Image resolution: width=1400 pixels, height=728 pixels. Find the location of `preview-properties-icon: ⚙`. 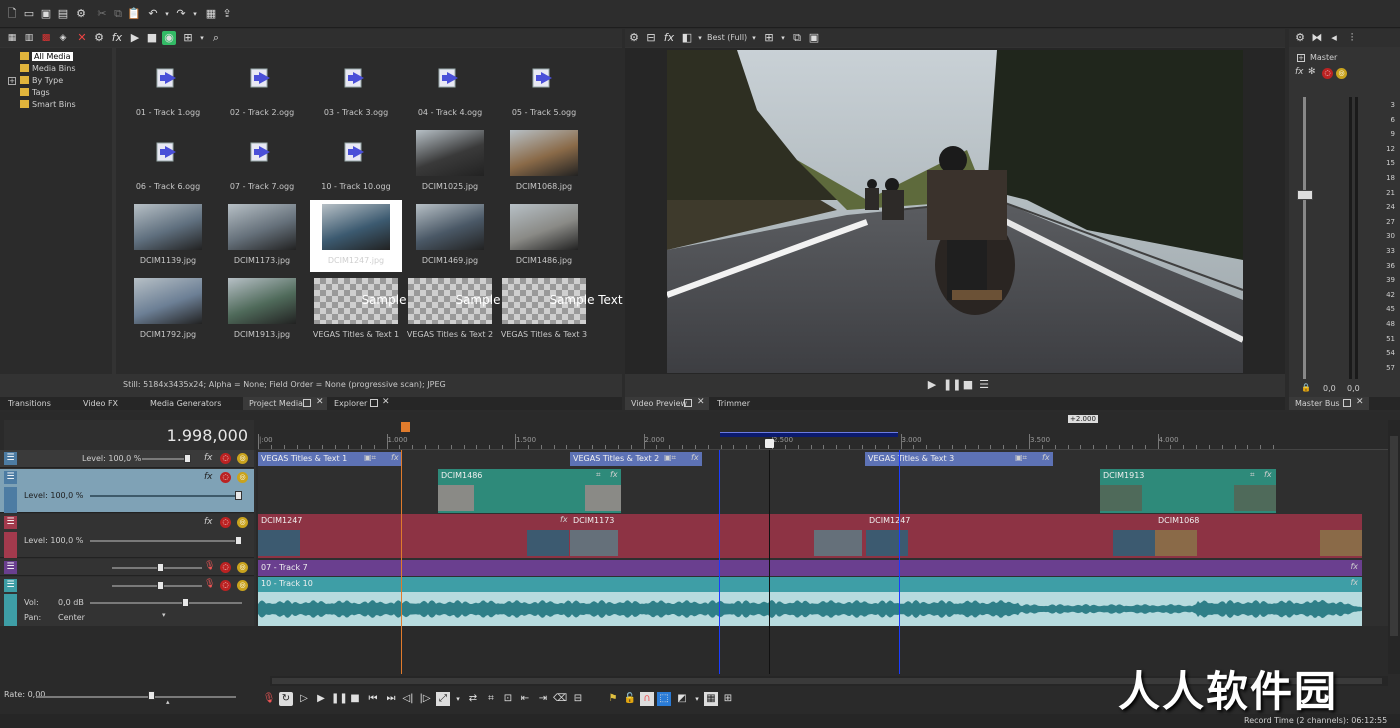

preview-properties-icon: ⚙ is located at coordinates (634, 38).